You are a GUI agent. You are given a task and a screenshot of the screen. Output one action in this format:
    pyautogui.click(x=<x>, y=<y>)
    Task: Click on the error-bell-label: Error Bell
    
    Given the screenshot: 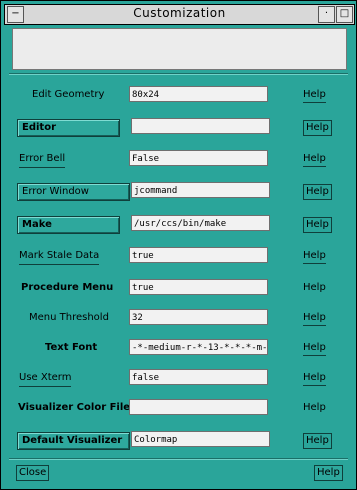 What is the action you would take?
    pyautogui.click(x=42, y=159)
    